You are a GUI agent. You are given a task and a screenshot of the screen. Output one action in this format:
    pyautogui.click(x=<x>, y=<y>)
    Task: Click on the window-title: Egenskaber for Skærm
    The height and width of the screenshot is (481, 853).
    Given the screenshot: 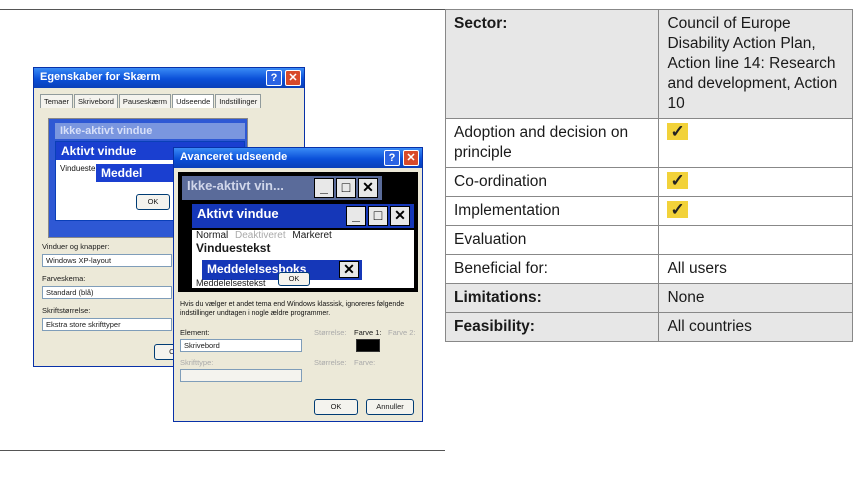 What is the action you would take?
    pyautogui.click(x=100, y=77)
    